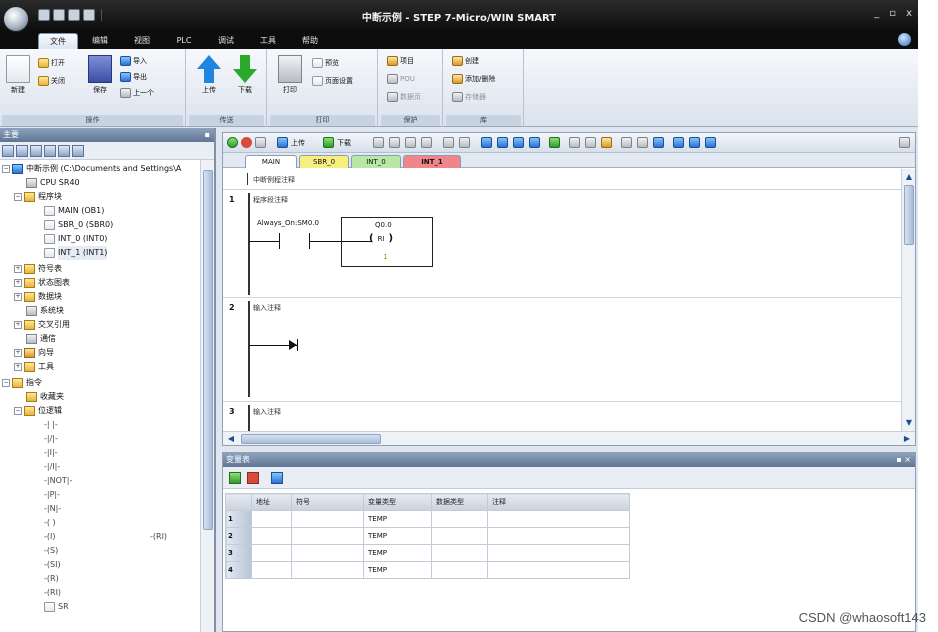 Image resolution: width=938 pixels, height=632 pixels. I want to click on add-network-icon, so click(554, 142).